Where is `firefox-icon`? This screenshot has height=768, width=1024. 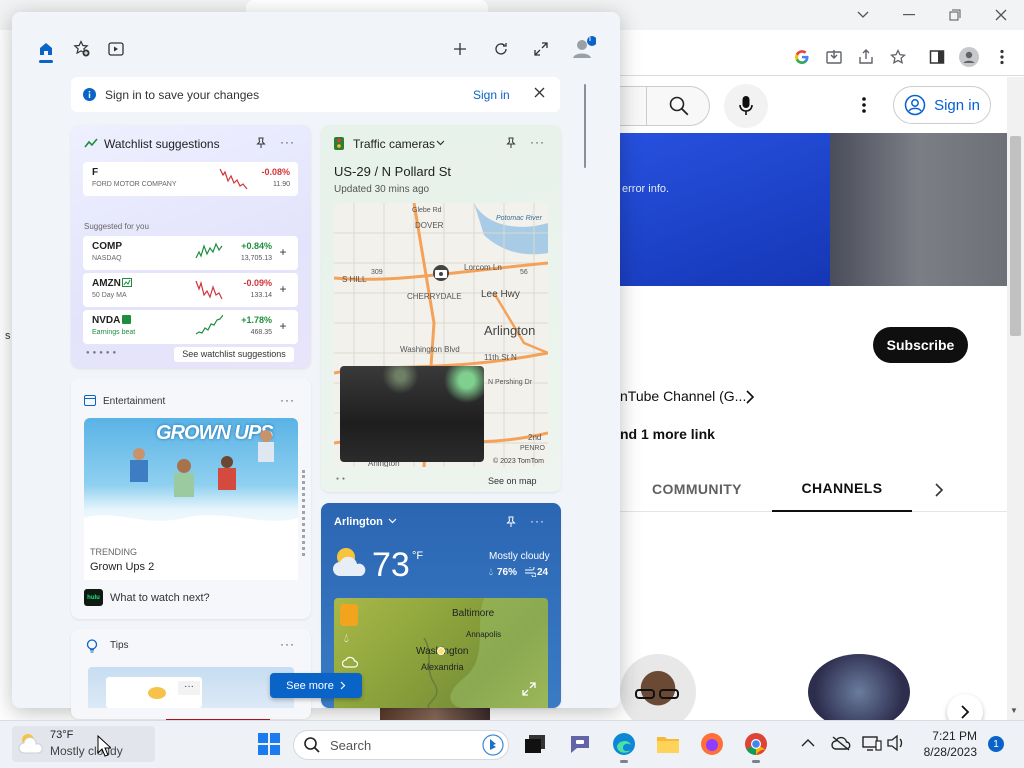
firefox-icon is located at coordinates (712, 744).